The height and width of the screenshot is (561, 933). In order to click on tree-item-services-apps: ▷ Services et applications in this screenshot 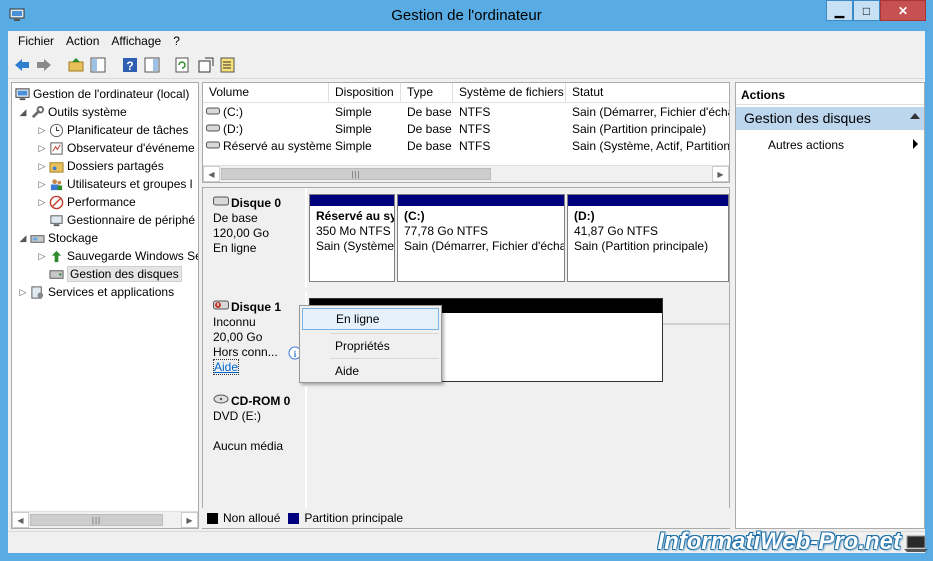, I will do `click(96, 292)`.